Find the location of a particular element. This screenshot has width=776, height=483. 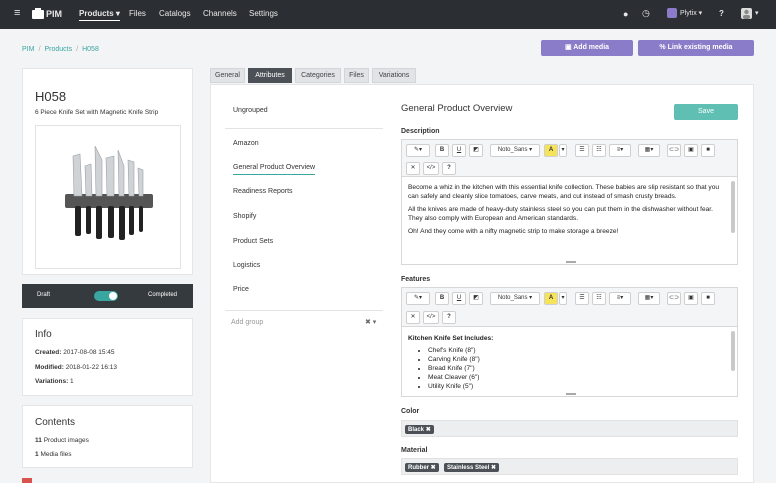

contents-images: 11 Product images is located at coordinates (62, 440).